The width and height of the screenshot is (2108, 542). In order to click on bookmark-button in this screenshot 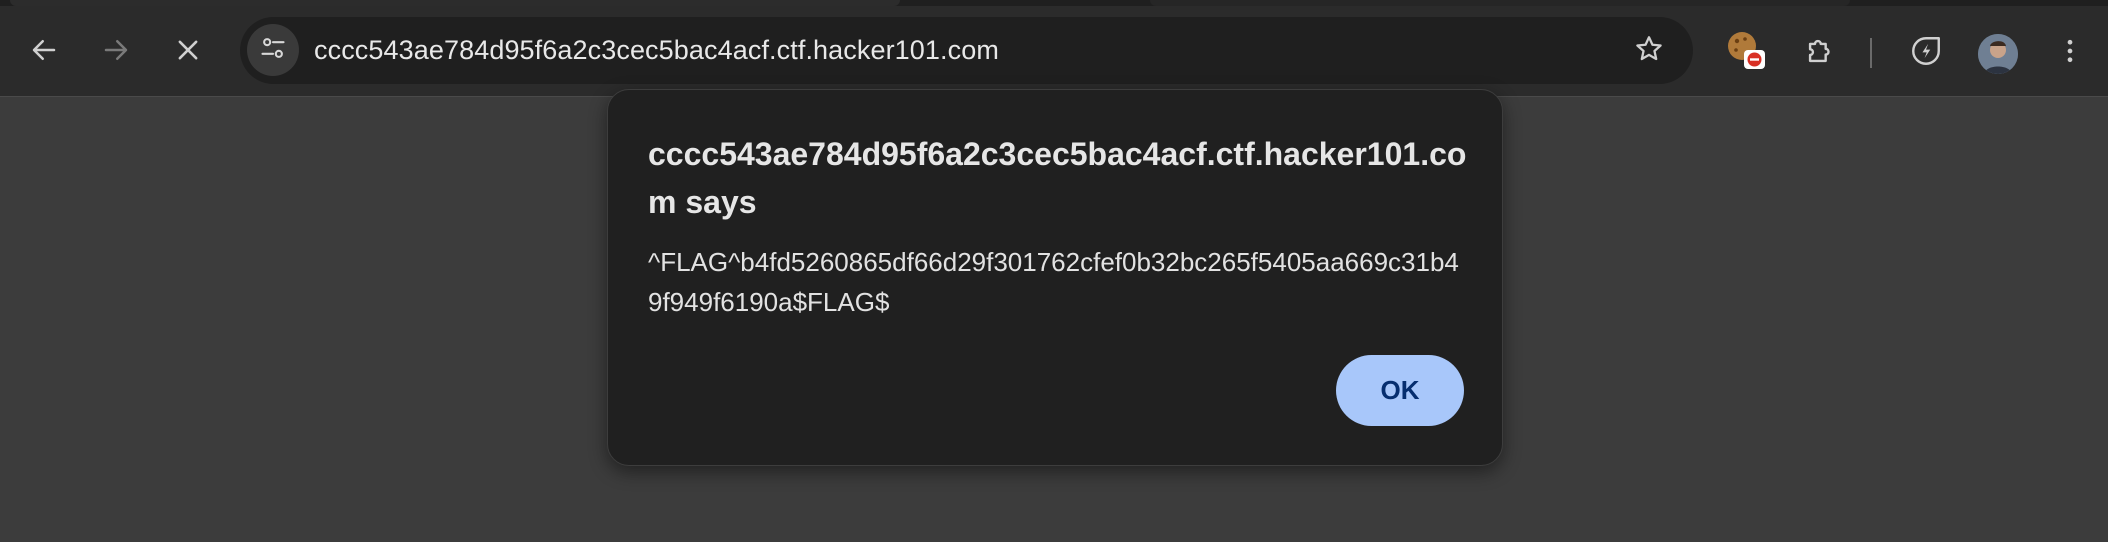, I will do `click(1649, 51)`.